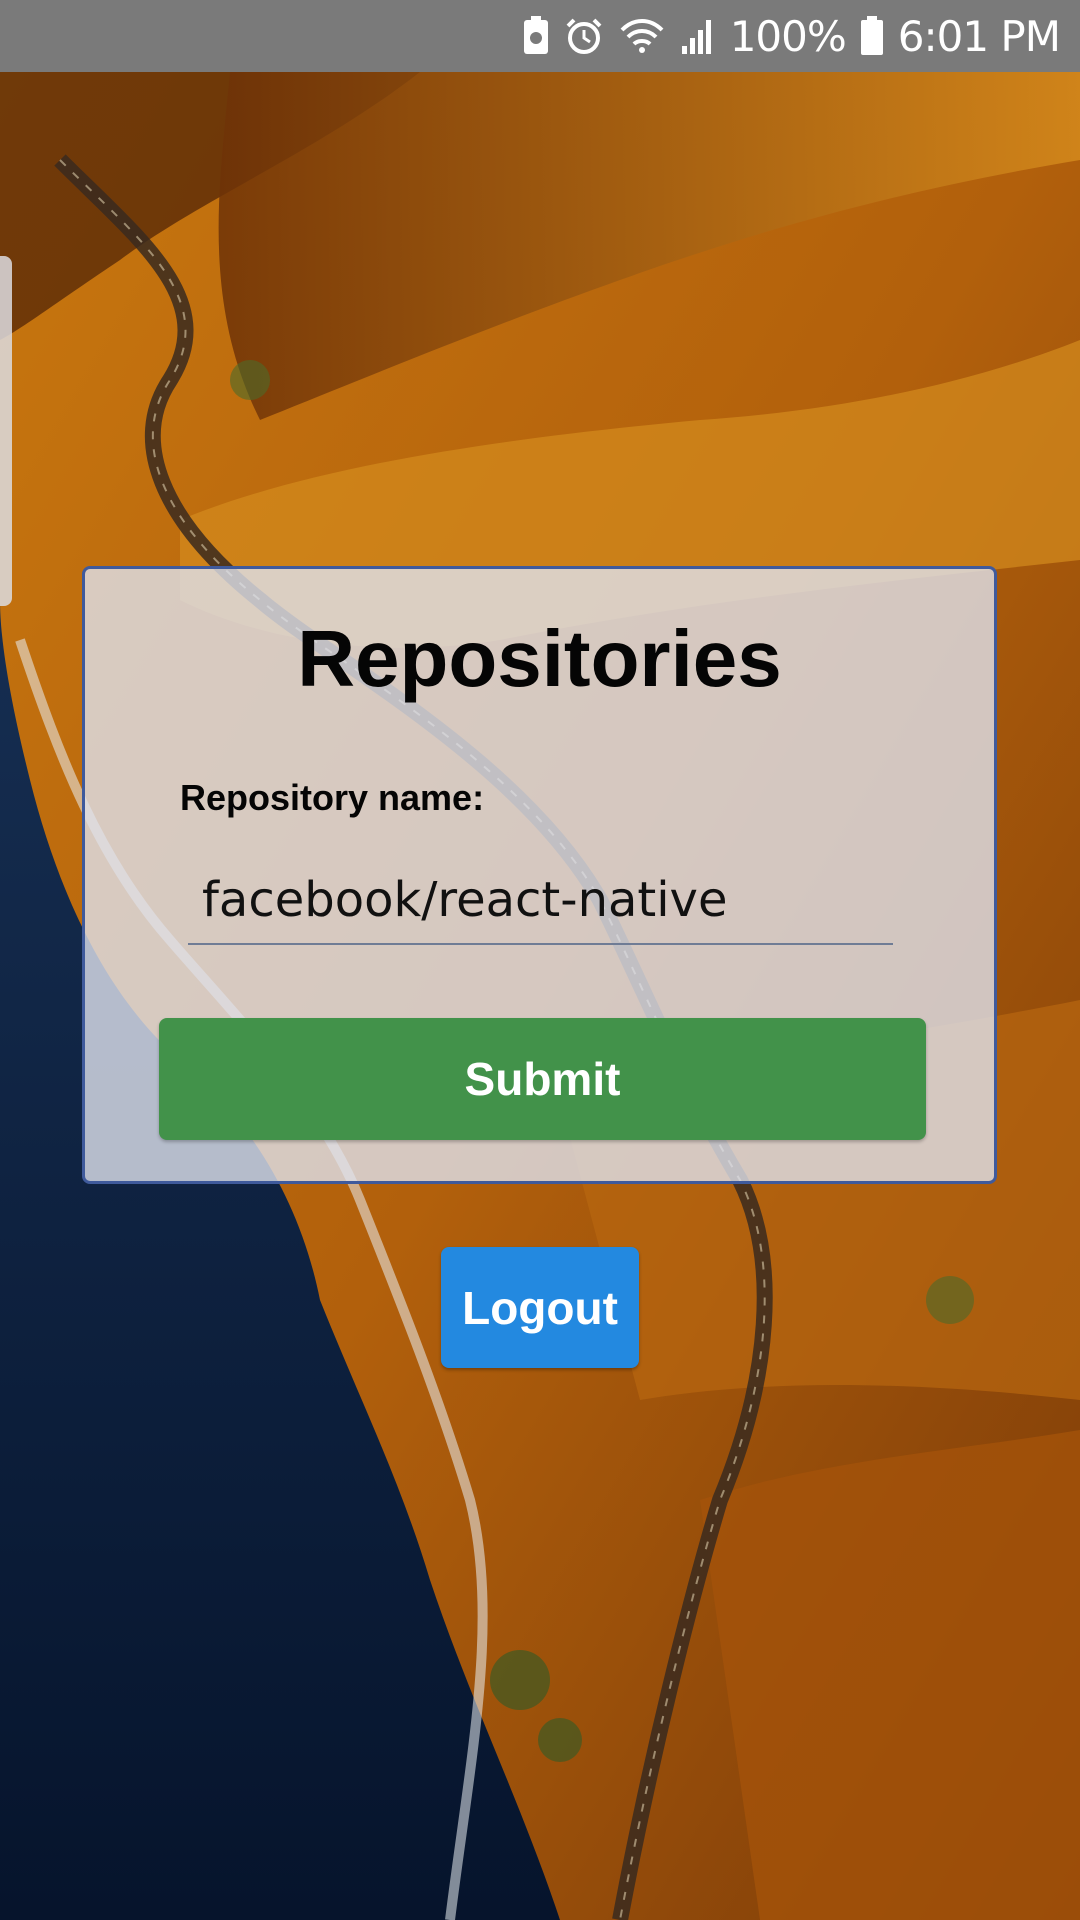 The image size is (1080, 1920). Describe the element at coordinates (6, 431) in the screenshot. I see `edge-panel-handle` at that location.